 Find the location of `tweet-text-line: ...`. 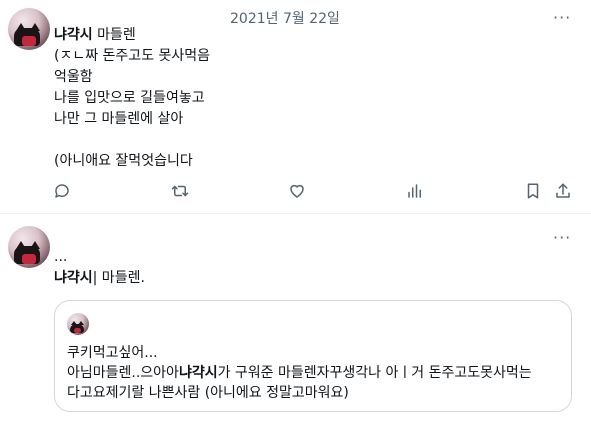

tweet-text-line: ... is located at coordinates (61, 257).